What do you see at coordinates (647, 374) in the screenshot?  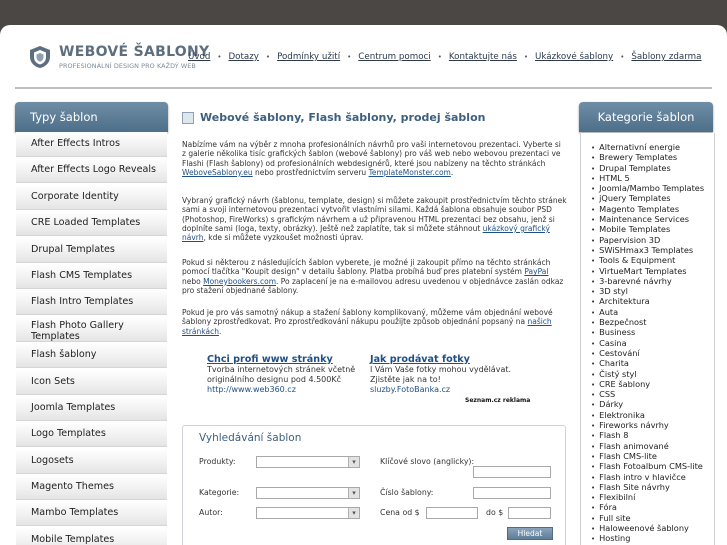 I see `category-item: Čistý styl` at bounding box center [647, 374].